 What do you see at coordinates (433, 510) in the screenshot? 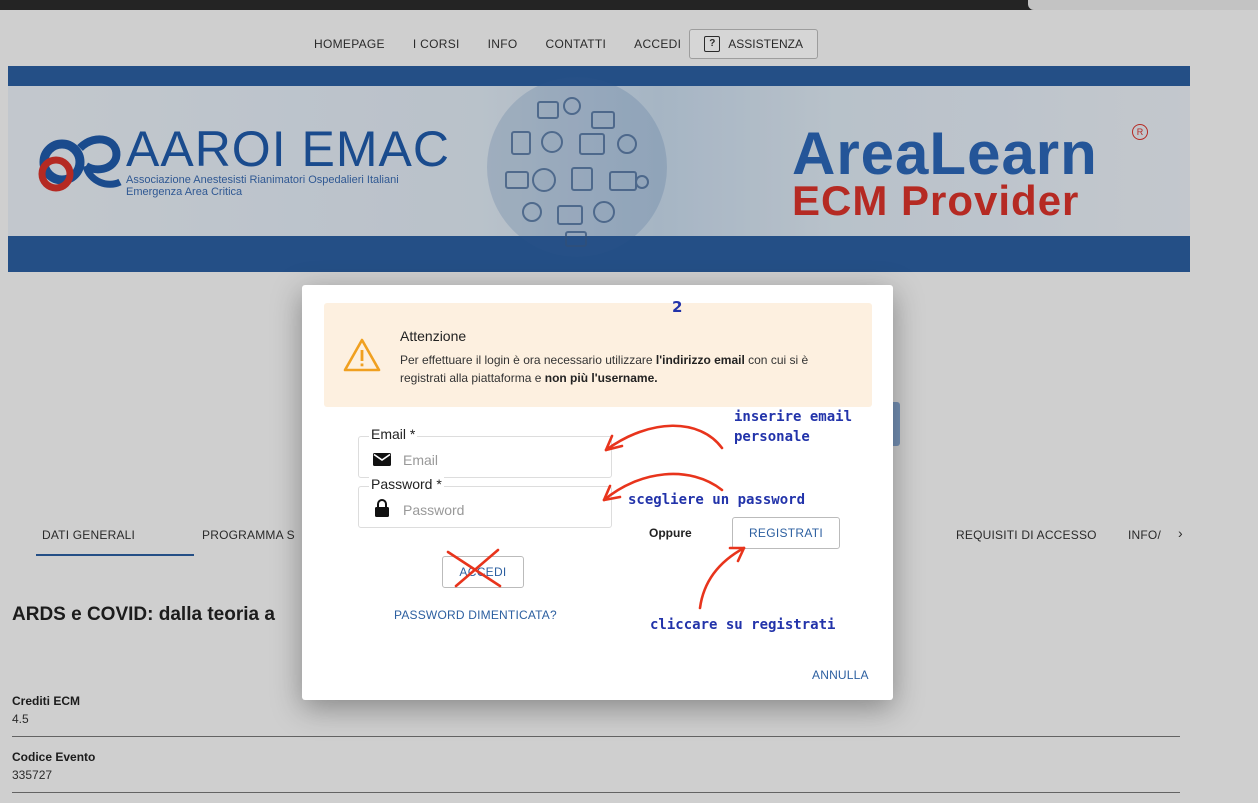
I see `password-input: Password` at bounding box center [433, 510].